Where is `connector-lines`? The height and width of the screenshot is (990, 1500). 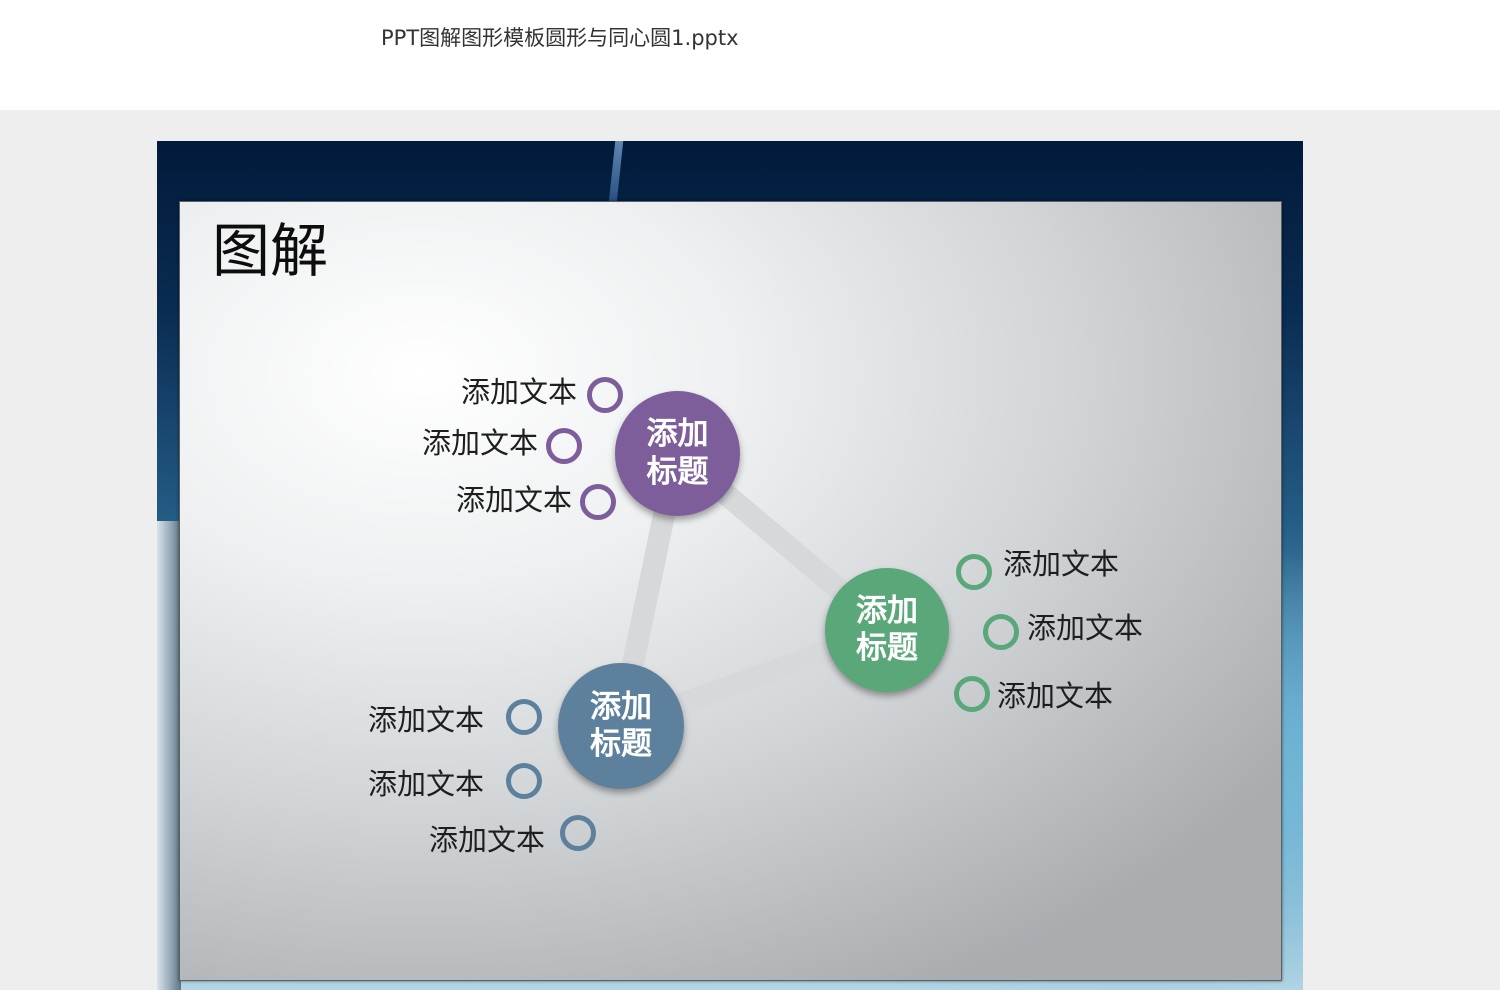
connector-lines is located at coordinates (753, 589).